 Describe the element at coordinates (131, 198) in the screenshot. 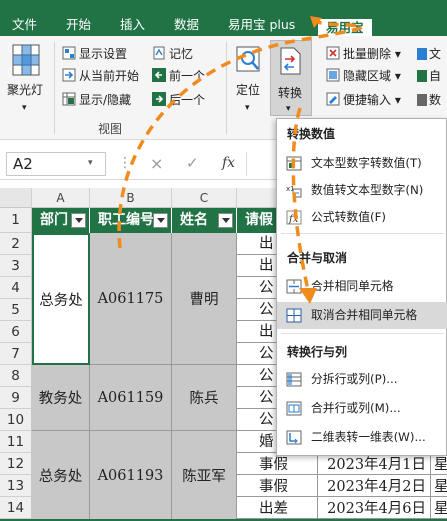

I see `column-header-b: B` at that location.